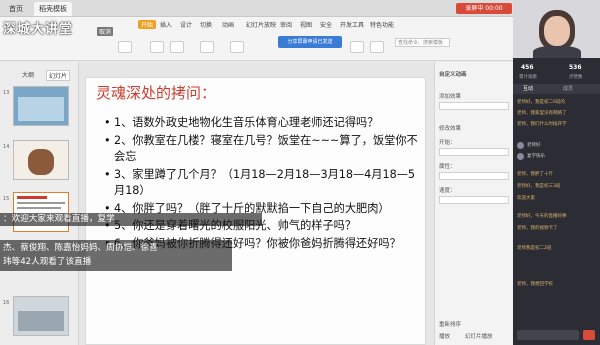 Image resolution: width=600 pixels, height=345 pixels. Describe the element at coordinates (16, 9) in the screenshot. I see `tab-home: 首页` at that location.